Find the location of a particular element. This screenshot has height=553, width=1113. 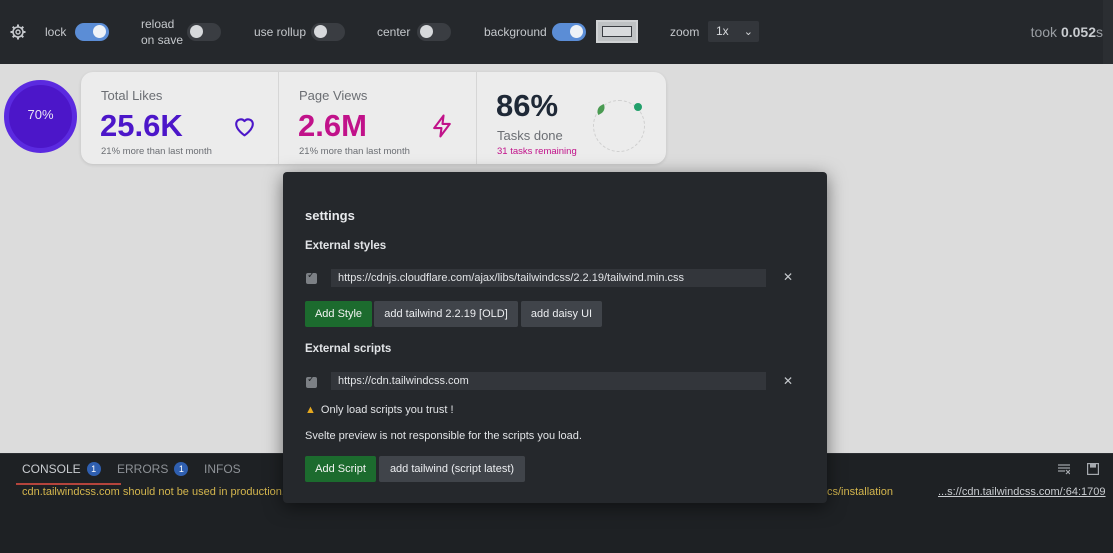

stat-desc: 31 tasks remaining is located at coordinates (537, 151).